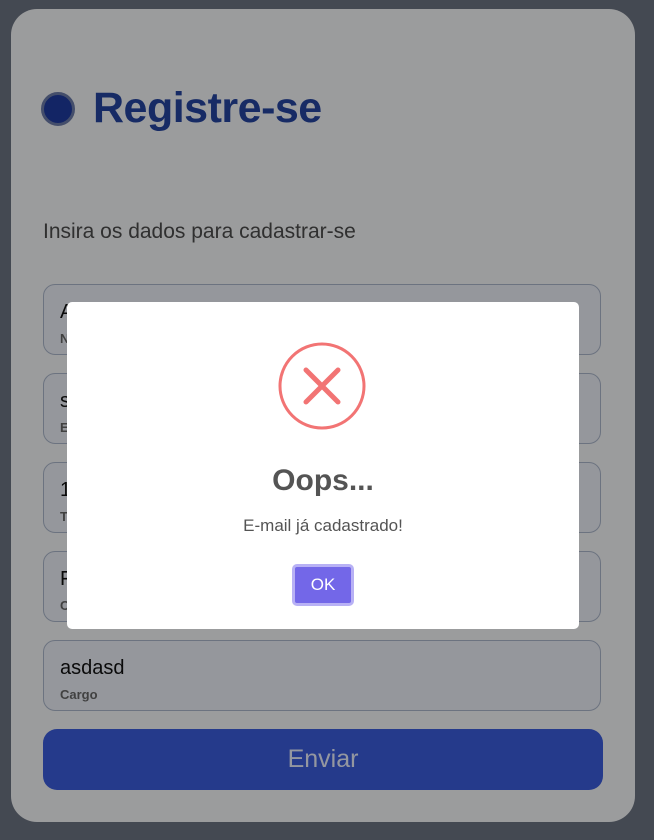 The image size is (654, 840). Describe the element at coordinates (323, 585) in the screenshot. I see `ok-button: OK` at that location.